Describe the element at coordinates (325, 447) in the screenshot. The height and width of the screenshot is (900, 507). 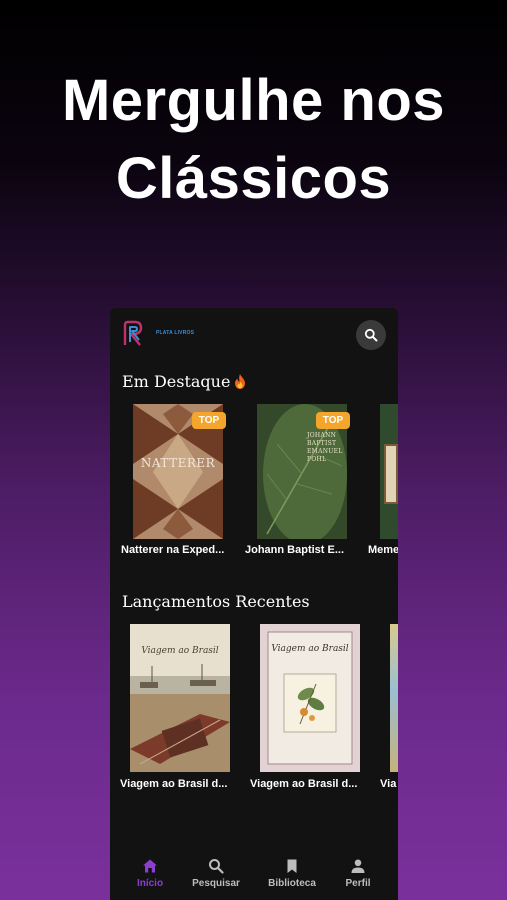
I see `cover-title: JOHANN BAPTIST EMANUEL POHL` at that location.